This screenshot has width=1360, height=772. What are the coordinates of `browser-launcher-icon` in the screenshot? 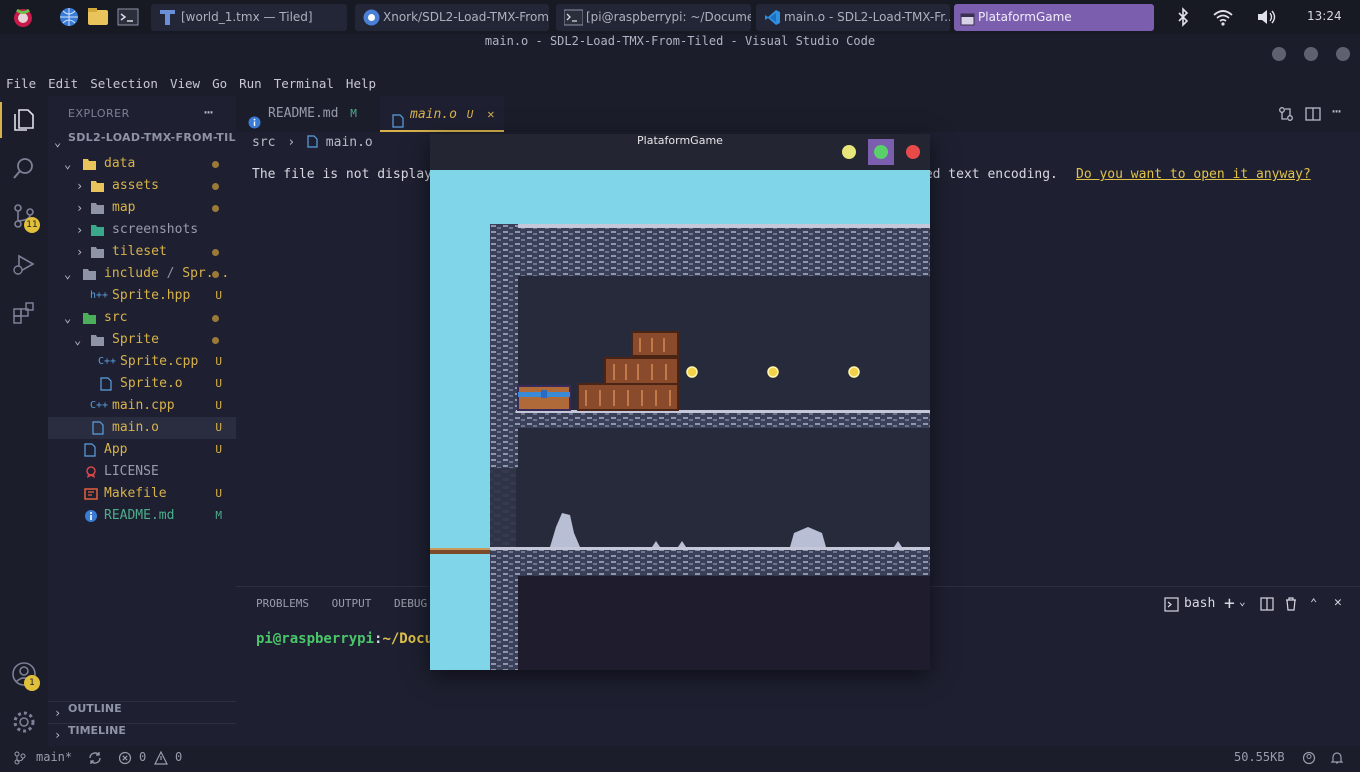 It's located at (69, 17).